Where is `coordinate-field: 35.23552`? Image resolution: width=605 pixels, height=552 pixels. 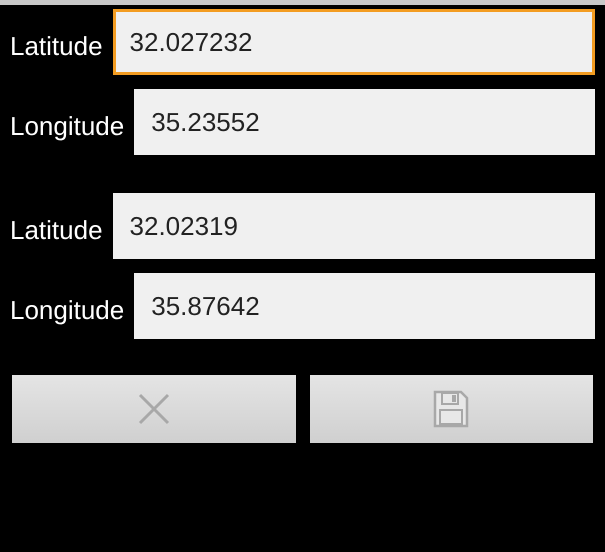 coordinate-field: 35.23552 is located at coordinates (364, 122).